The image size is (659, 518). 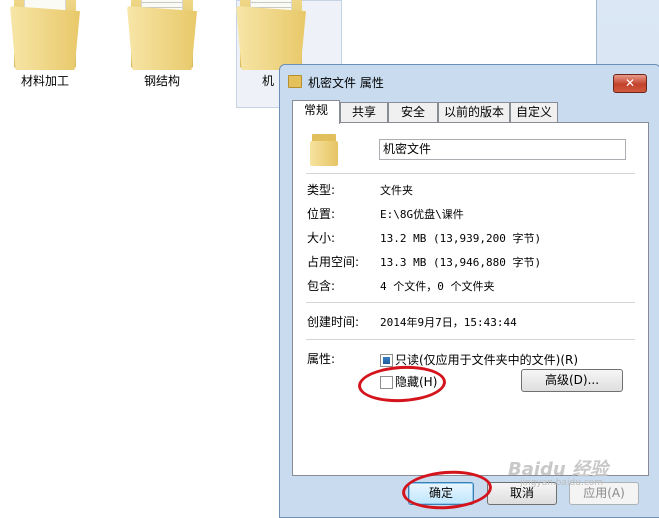 What do you see at coordinates (321, 238) in the screenshot?
I see `size-label: 大小:` at bounding box center [321, 238].